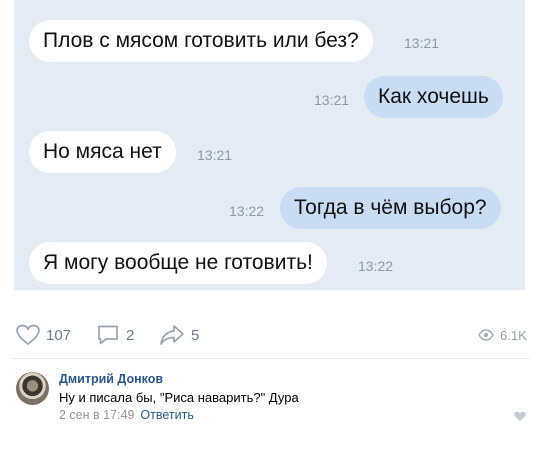 This screenshot has width=548, height=455. Describe the element at coordinates (108, 335) in the screenshot. I see `comment-icon` at that location.